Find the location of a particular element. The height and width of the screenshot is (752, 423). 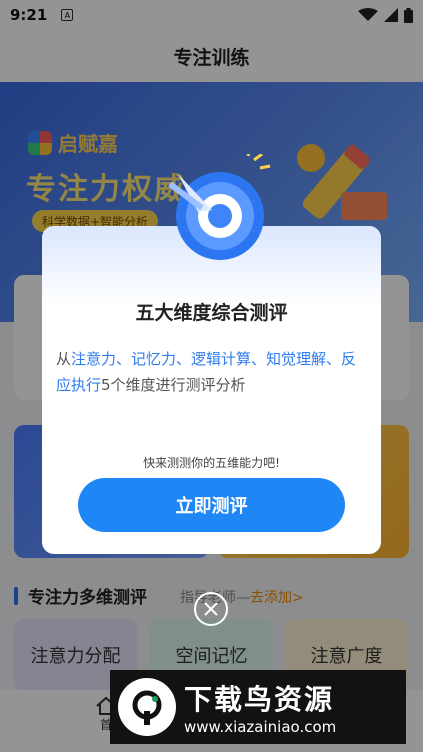

start-evaluation-button: 立即测评 is located at coordinates (211, 505).